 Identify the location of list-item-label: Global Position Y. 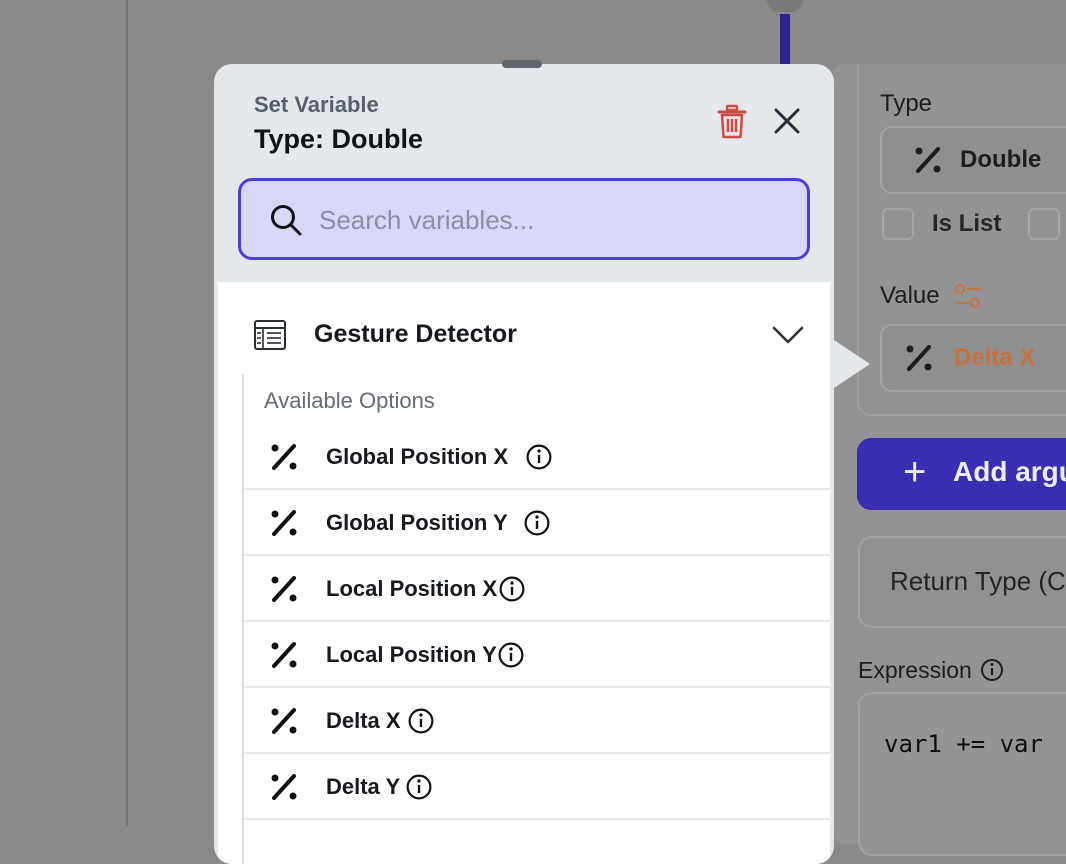
(417, 522).